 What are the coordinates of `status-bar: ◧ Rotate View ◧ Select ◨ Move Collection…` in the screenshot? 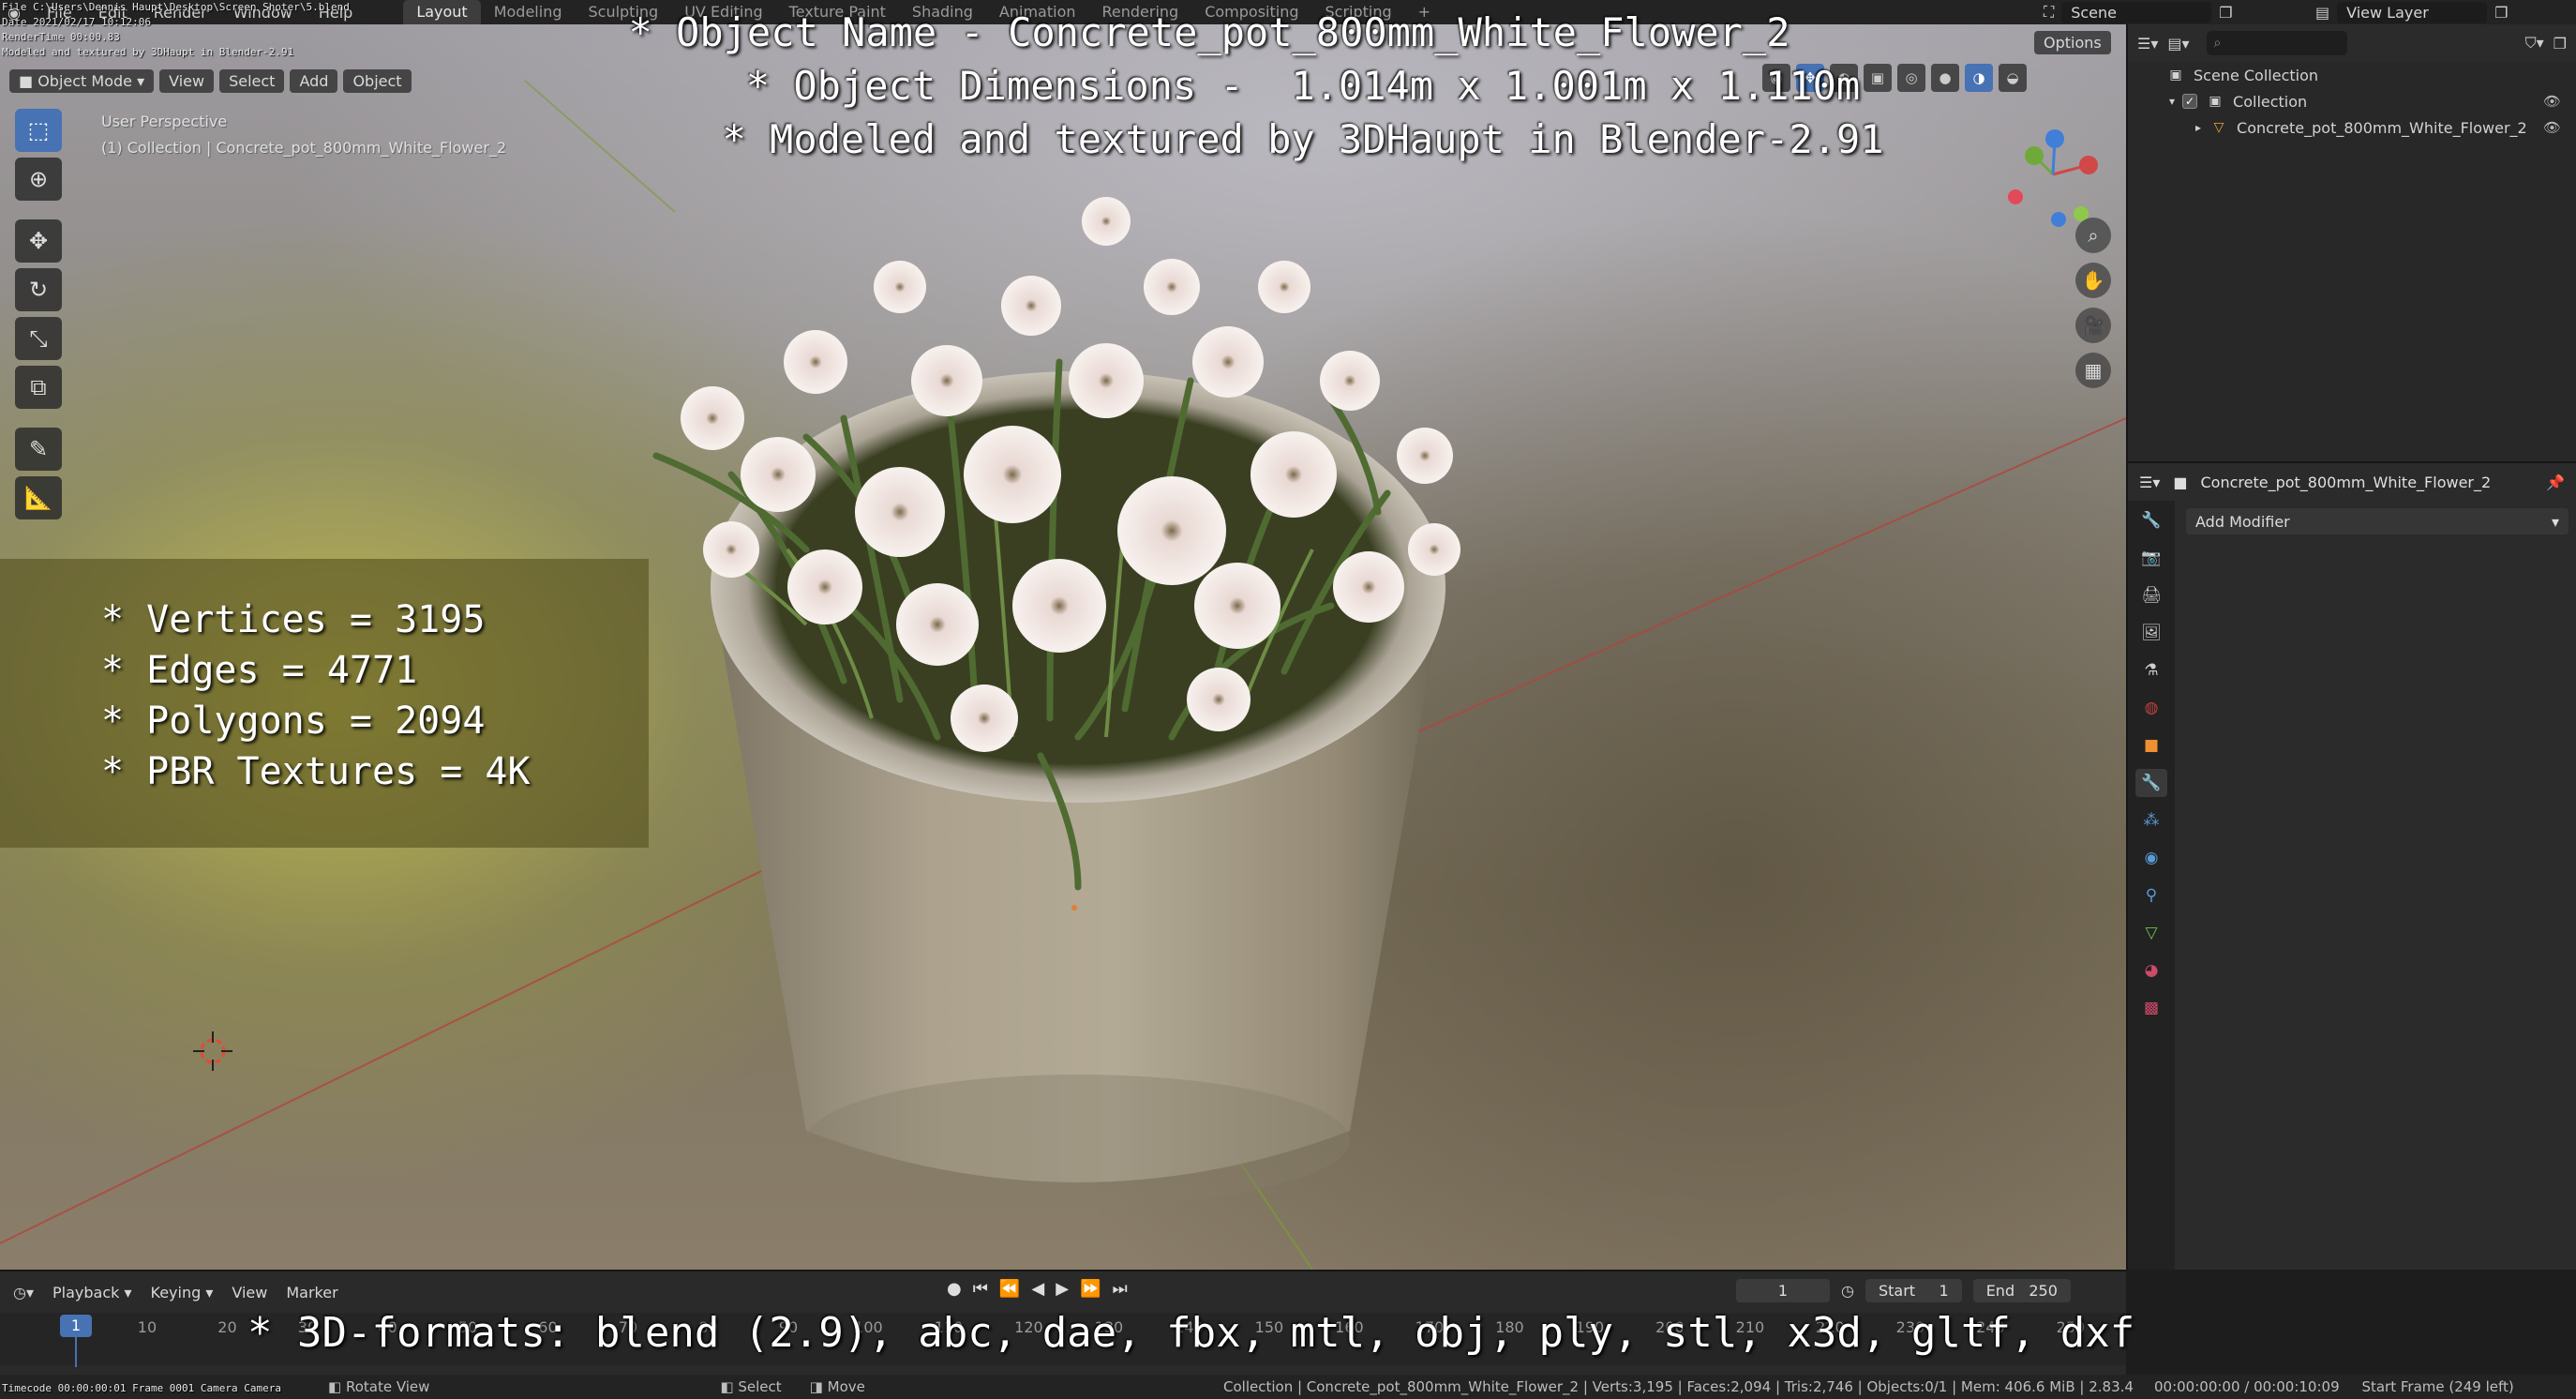 It's located at (1288, 1387).